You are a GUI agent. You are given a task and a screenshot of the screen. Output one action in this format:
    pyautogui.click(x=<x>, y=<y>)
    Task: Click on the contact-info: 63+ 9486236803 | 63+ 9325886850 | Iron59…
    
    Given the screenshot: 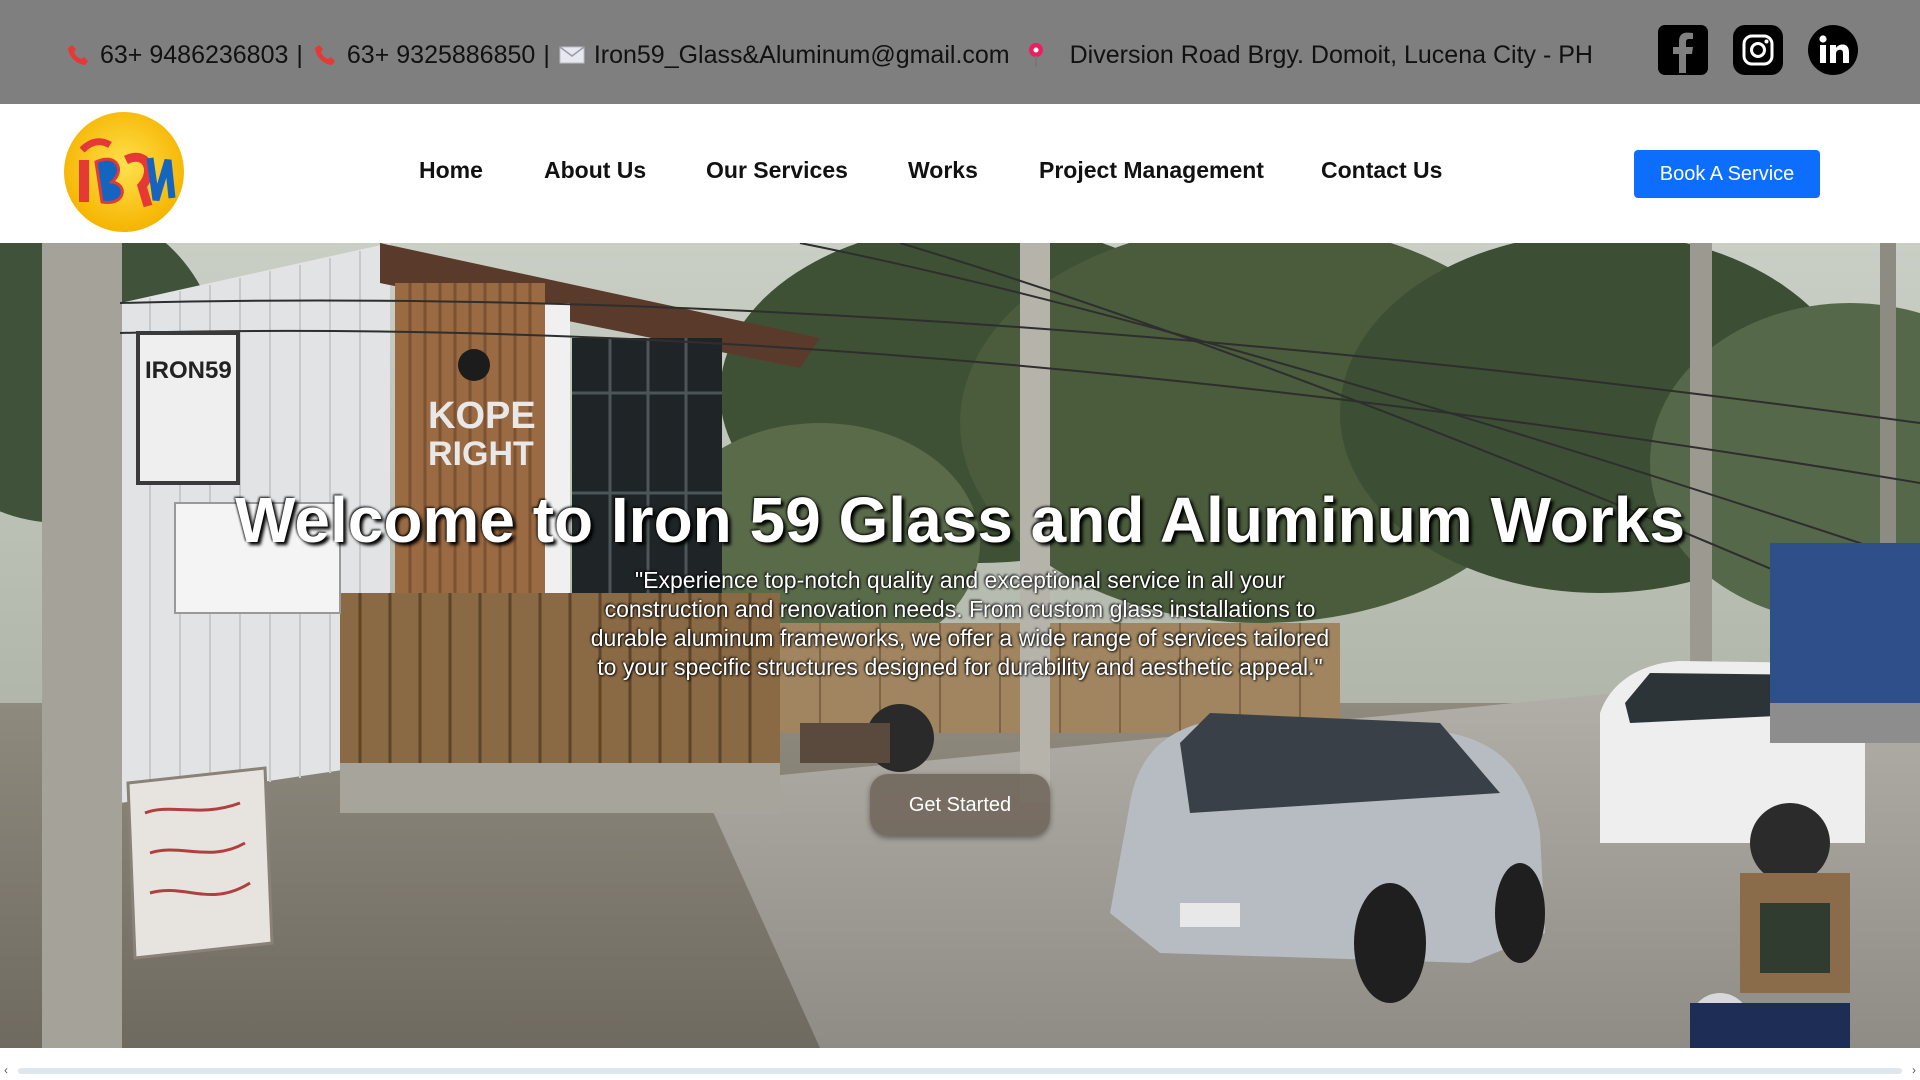 What is the action you would take?
    pyautogui.click(x=828, y=55)
    